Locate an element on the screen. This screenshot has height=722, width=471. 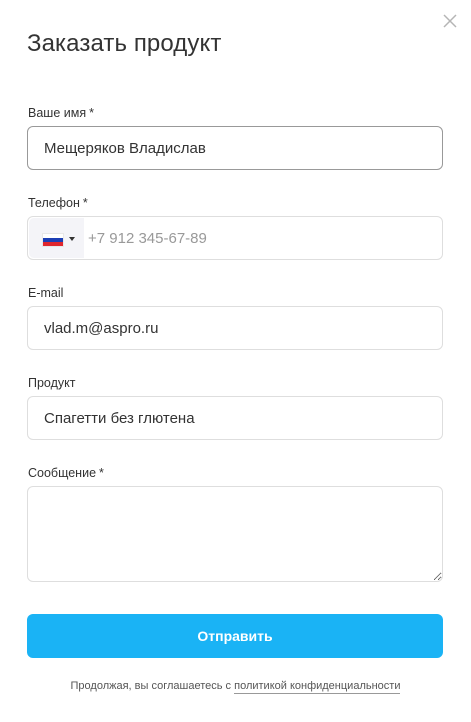
submit-button: Отправить is located at coordinates (235, 636).